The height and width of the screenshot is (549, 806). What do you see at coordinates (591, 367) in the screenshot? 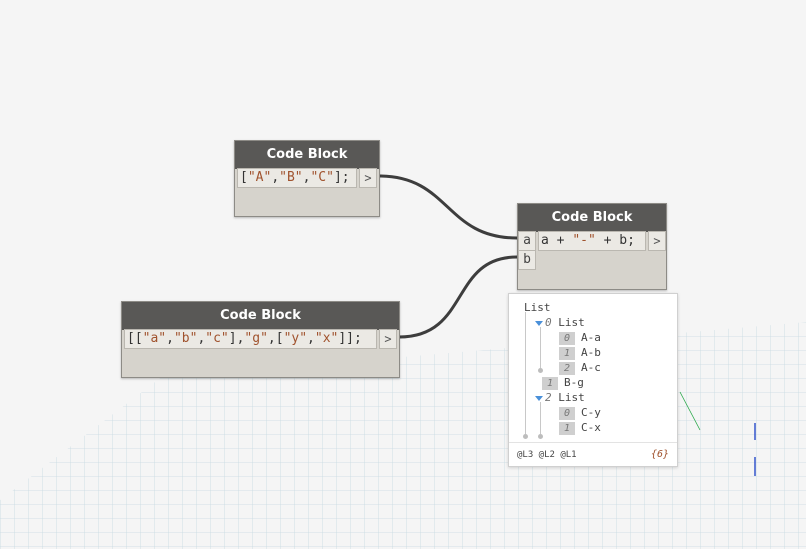
I see `preview-item-value: A-c` at bounding box center [591, 367].